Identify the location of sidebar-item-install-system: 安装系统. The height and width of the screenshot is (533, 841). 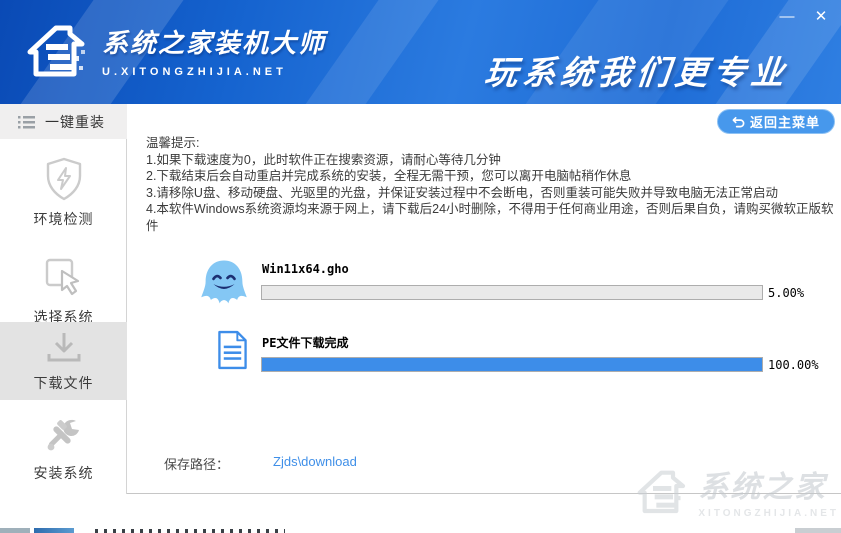
(63, 456).